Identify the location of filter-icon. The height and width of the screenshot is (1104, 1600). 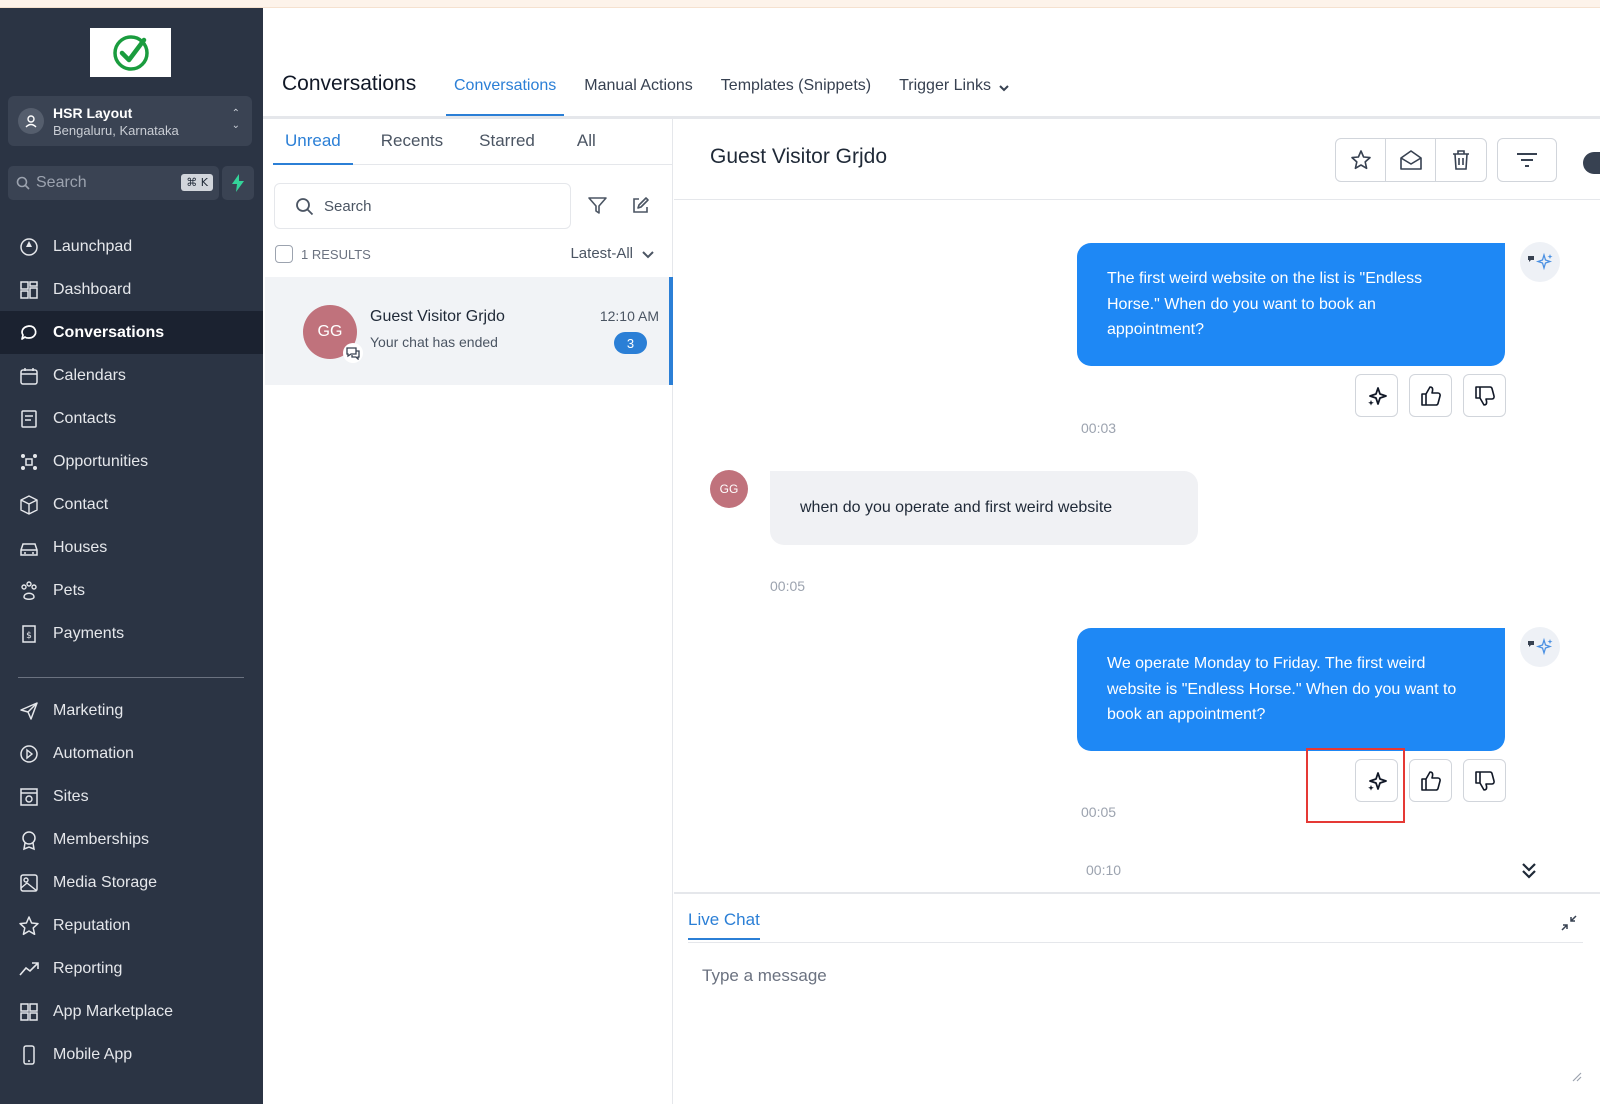
(597, 205).